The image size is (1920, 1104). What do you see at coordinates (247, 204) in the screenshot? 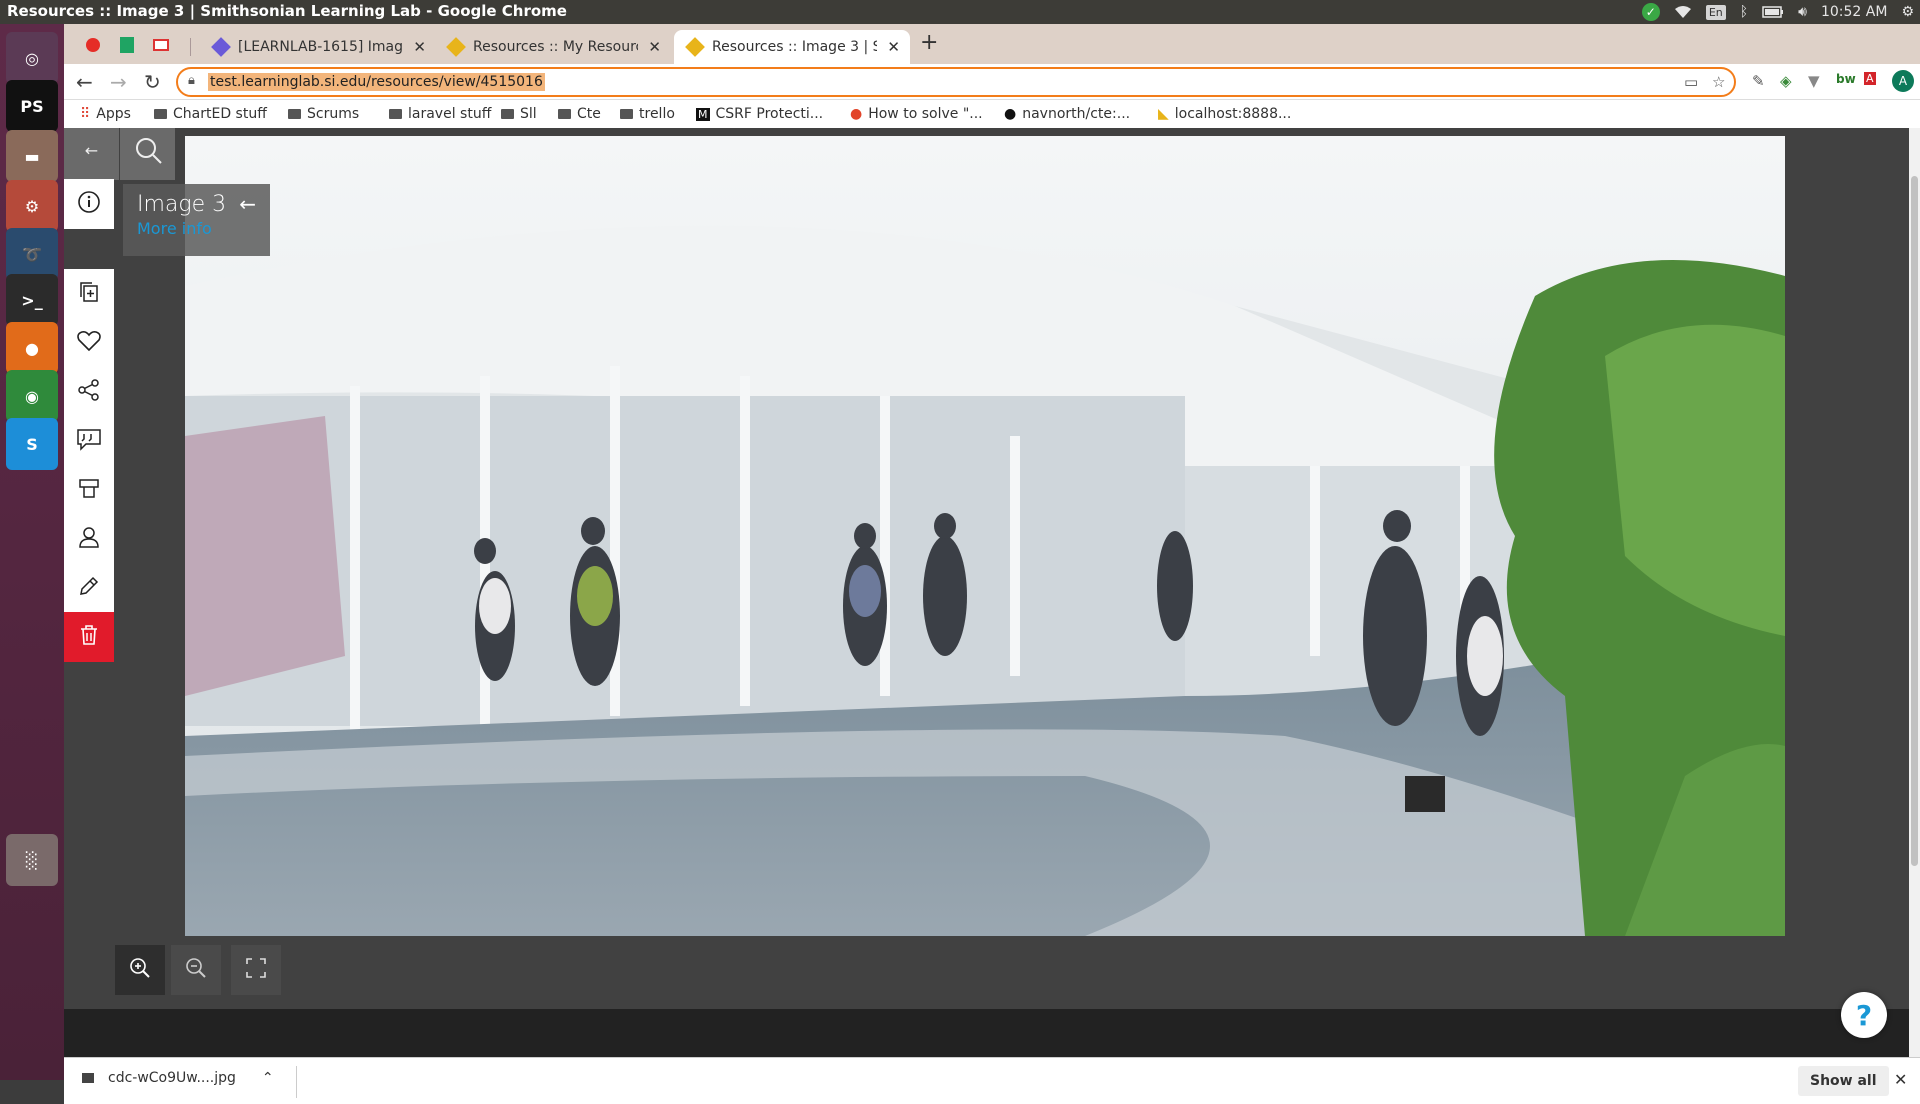
I see `collapse-arrow-icon: ←` at bounding box center [247, 204].